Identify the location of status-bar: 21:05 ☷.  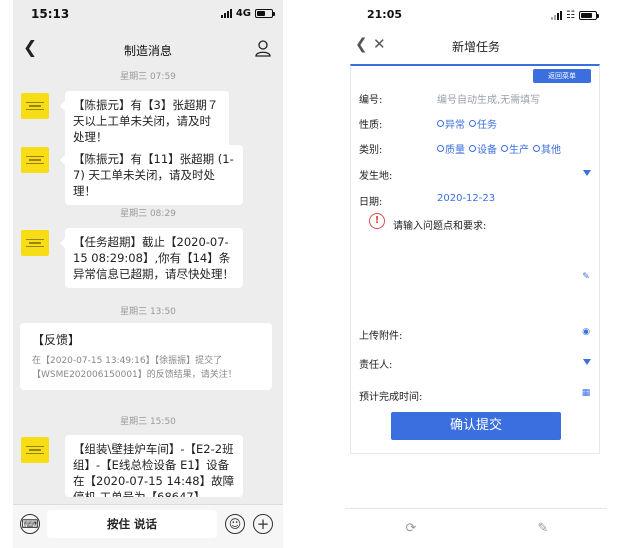
(476, 14).